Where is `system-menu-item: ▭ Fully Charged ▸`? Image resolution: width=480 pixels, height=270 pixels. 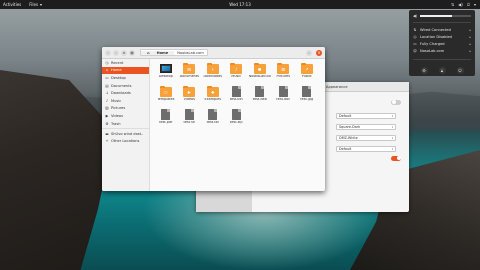
system-menu-item: ▭ Fully Charged ▸ is located at coordinates (442, 44).